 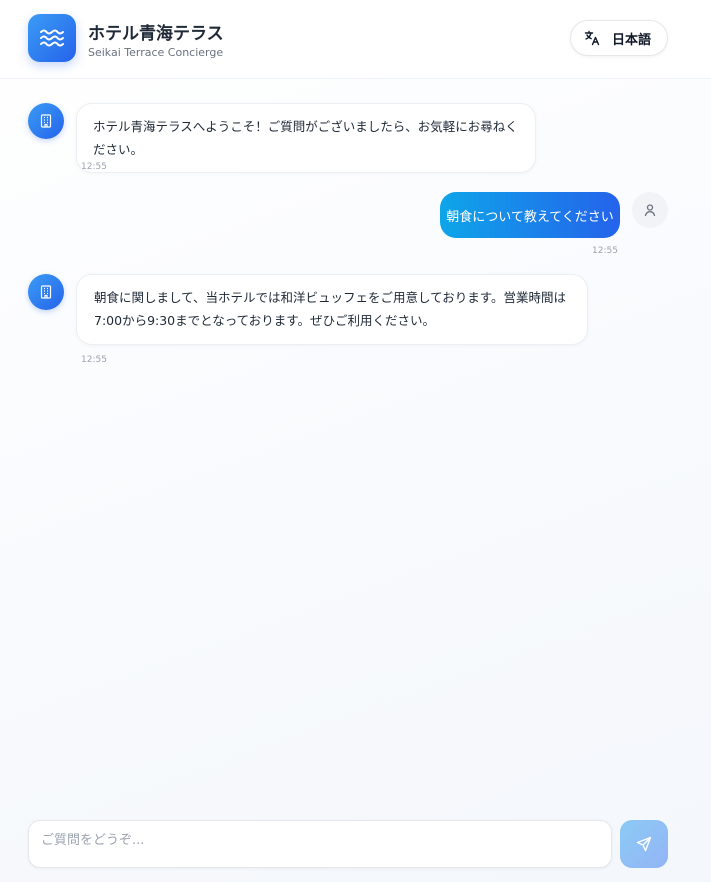 I want to click on hotel-subtitle: Seikai Terrace Concierge, so click(x=156, y=52).